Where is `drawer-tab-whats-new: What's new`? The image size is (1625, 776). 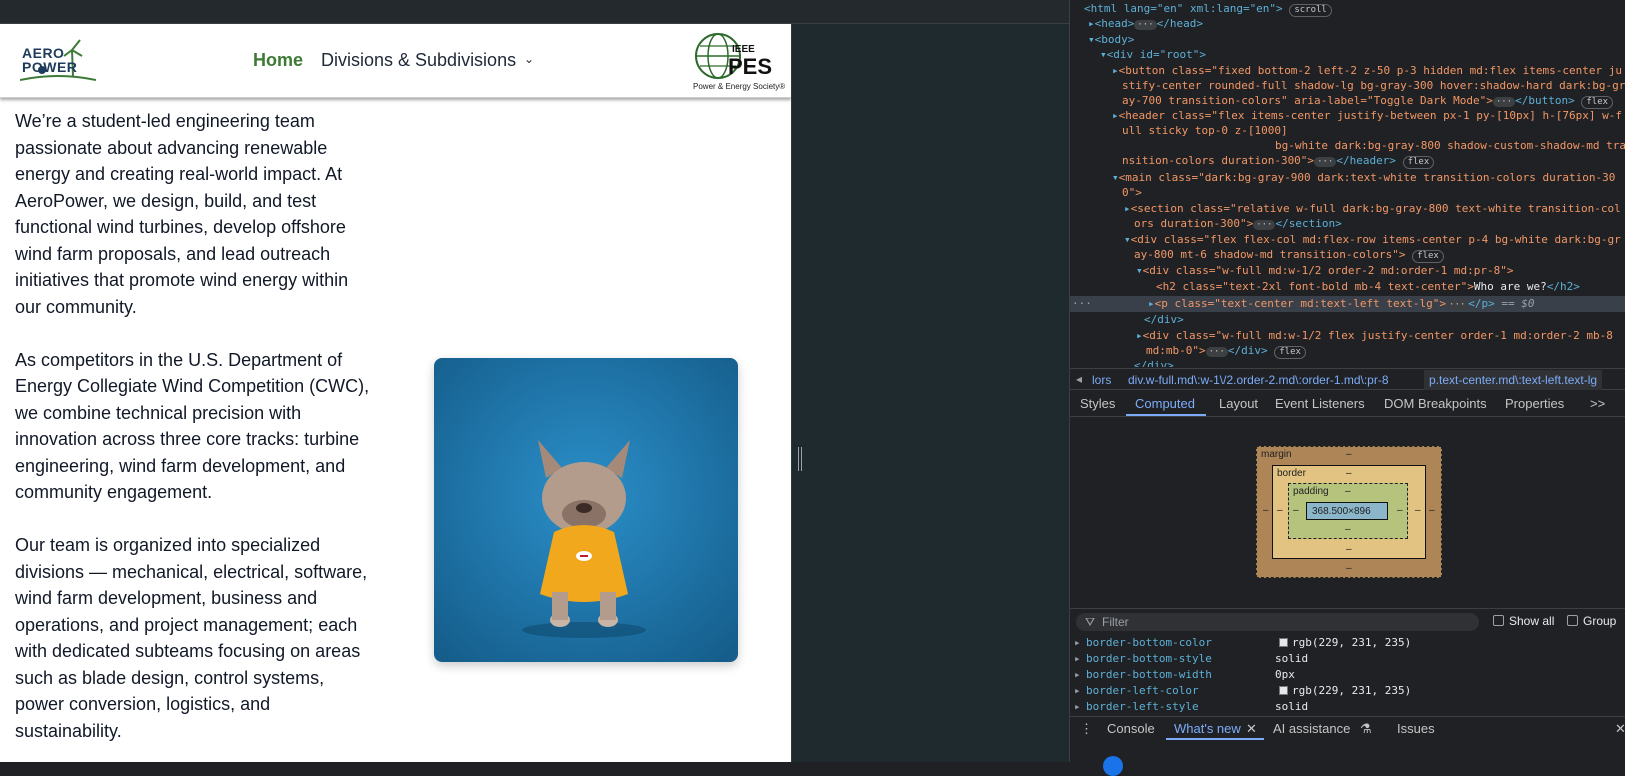
drawer-tab-whats-new: What's new is located at coordinates (1207, 728).